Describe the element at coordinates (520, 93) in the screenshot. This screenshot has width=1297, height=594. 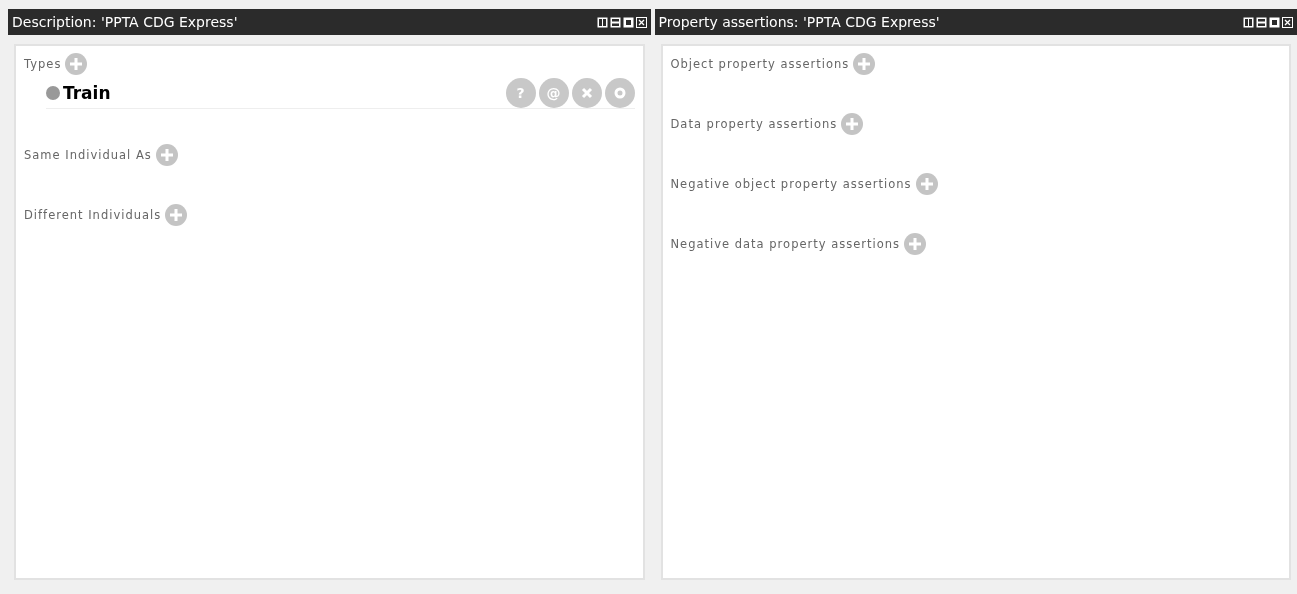
I see `action-button: ?` at that location.